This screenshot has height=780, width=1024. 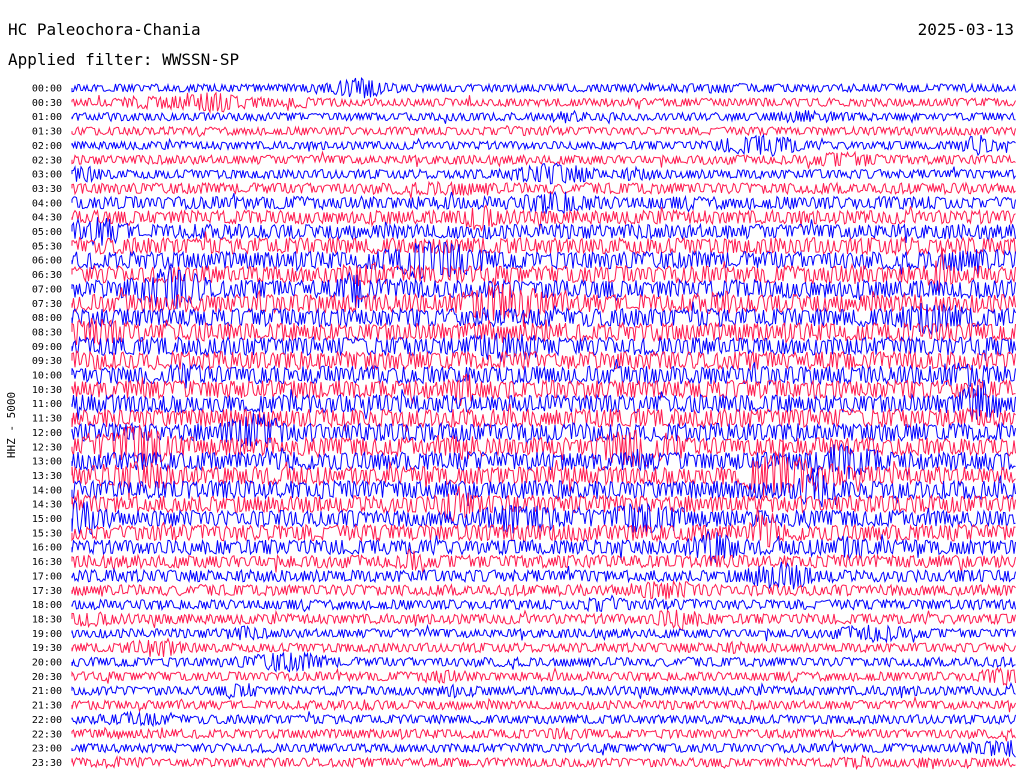 What do you see at coordinates (47, 332) in the screenshot?
I see `time-label-08:30: 08:30` at bounding box center [47, 332].